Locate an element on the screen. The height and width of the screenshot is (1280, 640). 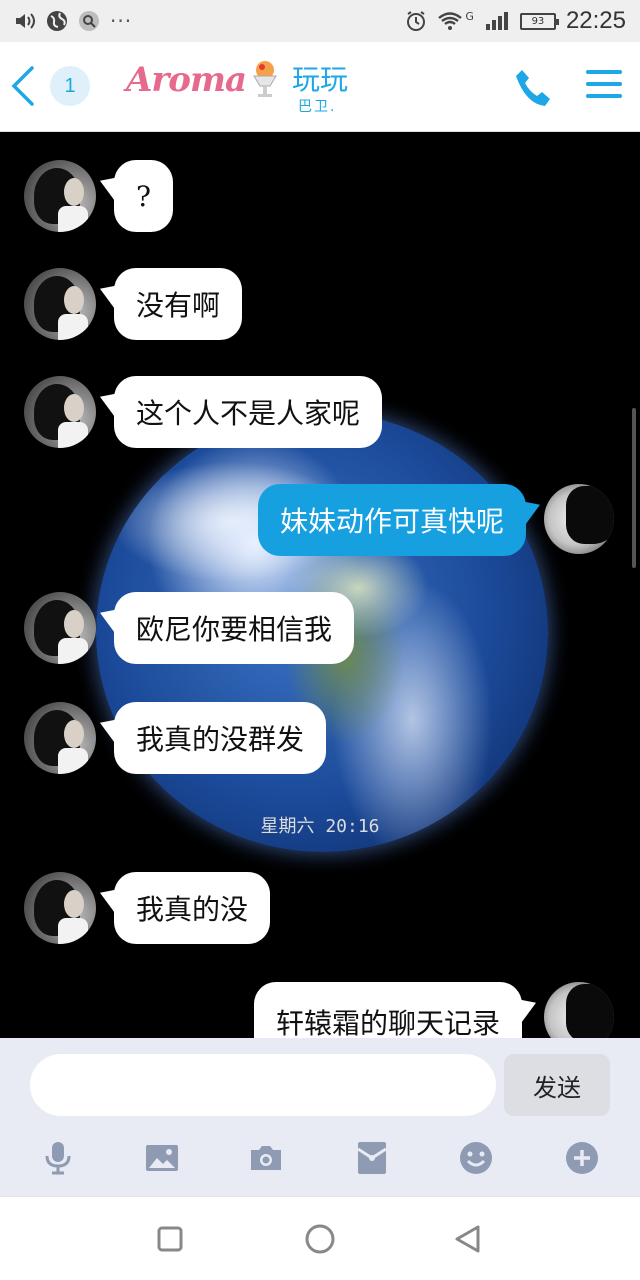
outgoing-message: 轩辕霜的聊天记录 is located at coordinates (387, 1010).